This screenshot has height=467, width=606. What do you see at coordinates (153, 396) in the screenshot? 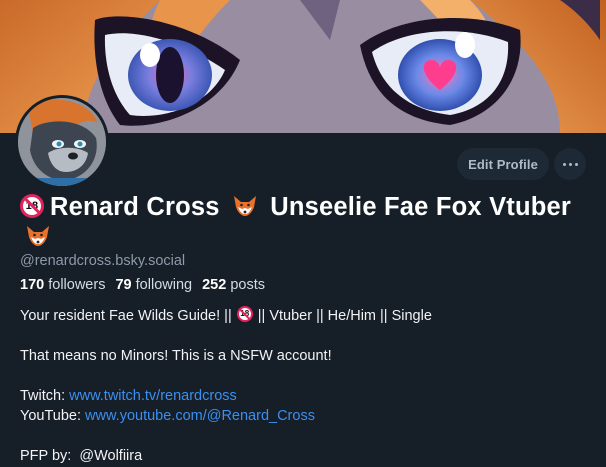
I see `twitch-link: www.twitch.tv/renardcross` at bounding box center [153, 396].